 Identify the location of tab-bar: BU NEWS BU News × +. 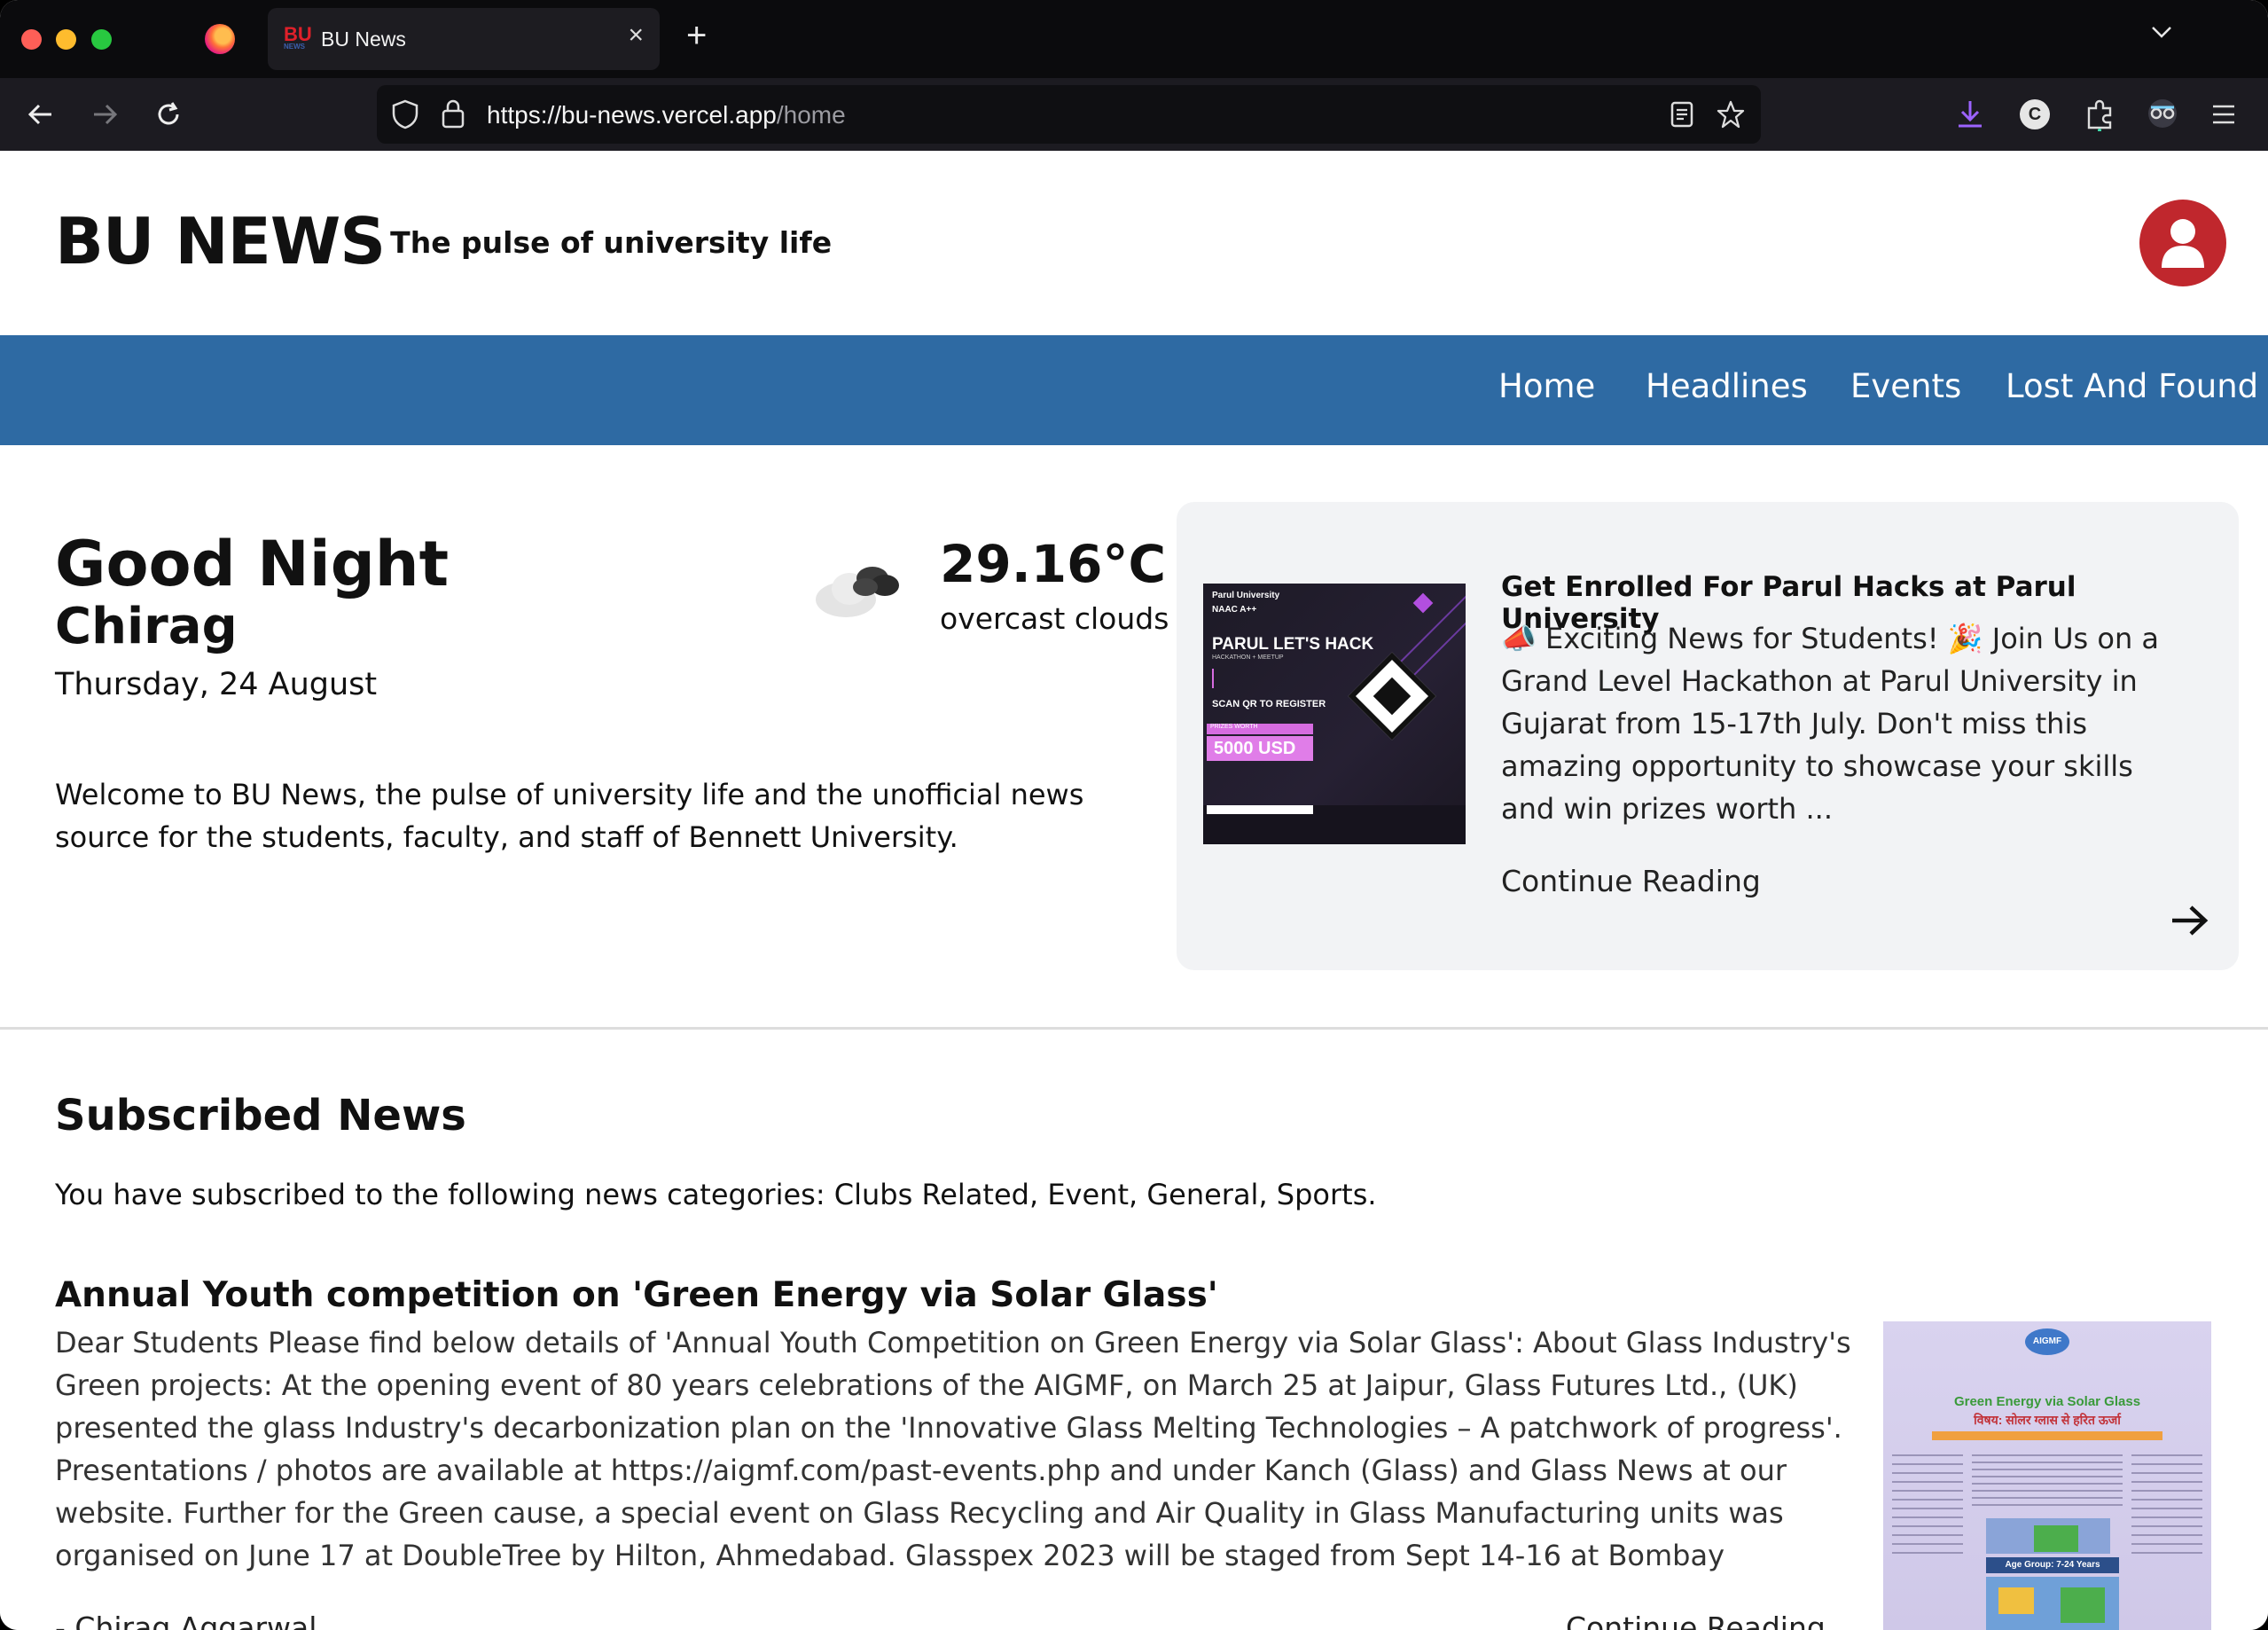
(1134, 39).